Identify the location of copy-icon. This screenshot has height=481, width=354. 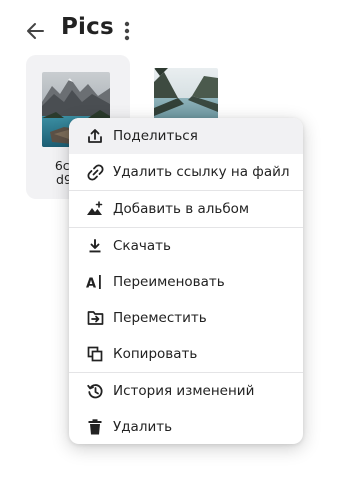
(95, 354).